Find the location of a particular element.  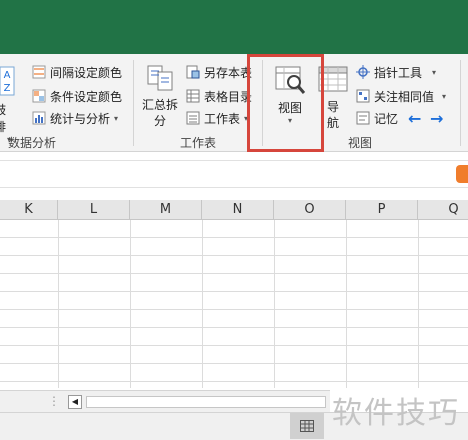

pointer-tool-icon is located at coordinates (363, 72).